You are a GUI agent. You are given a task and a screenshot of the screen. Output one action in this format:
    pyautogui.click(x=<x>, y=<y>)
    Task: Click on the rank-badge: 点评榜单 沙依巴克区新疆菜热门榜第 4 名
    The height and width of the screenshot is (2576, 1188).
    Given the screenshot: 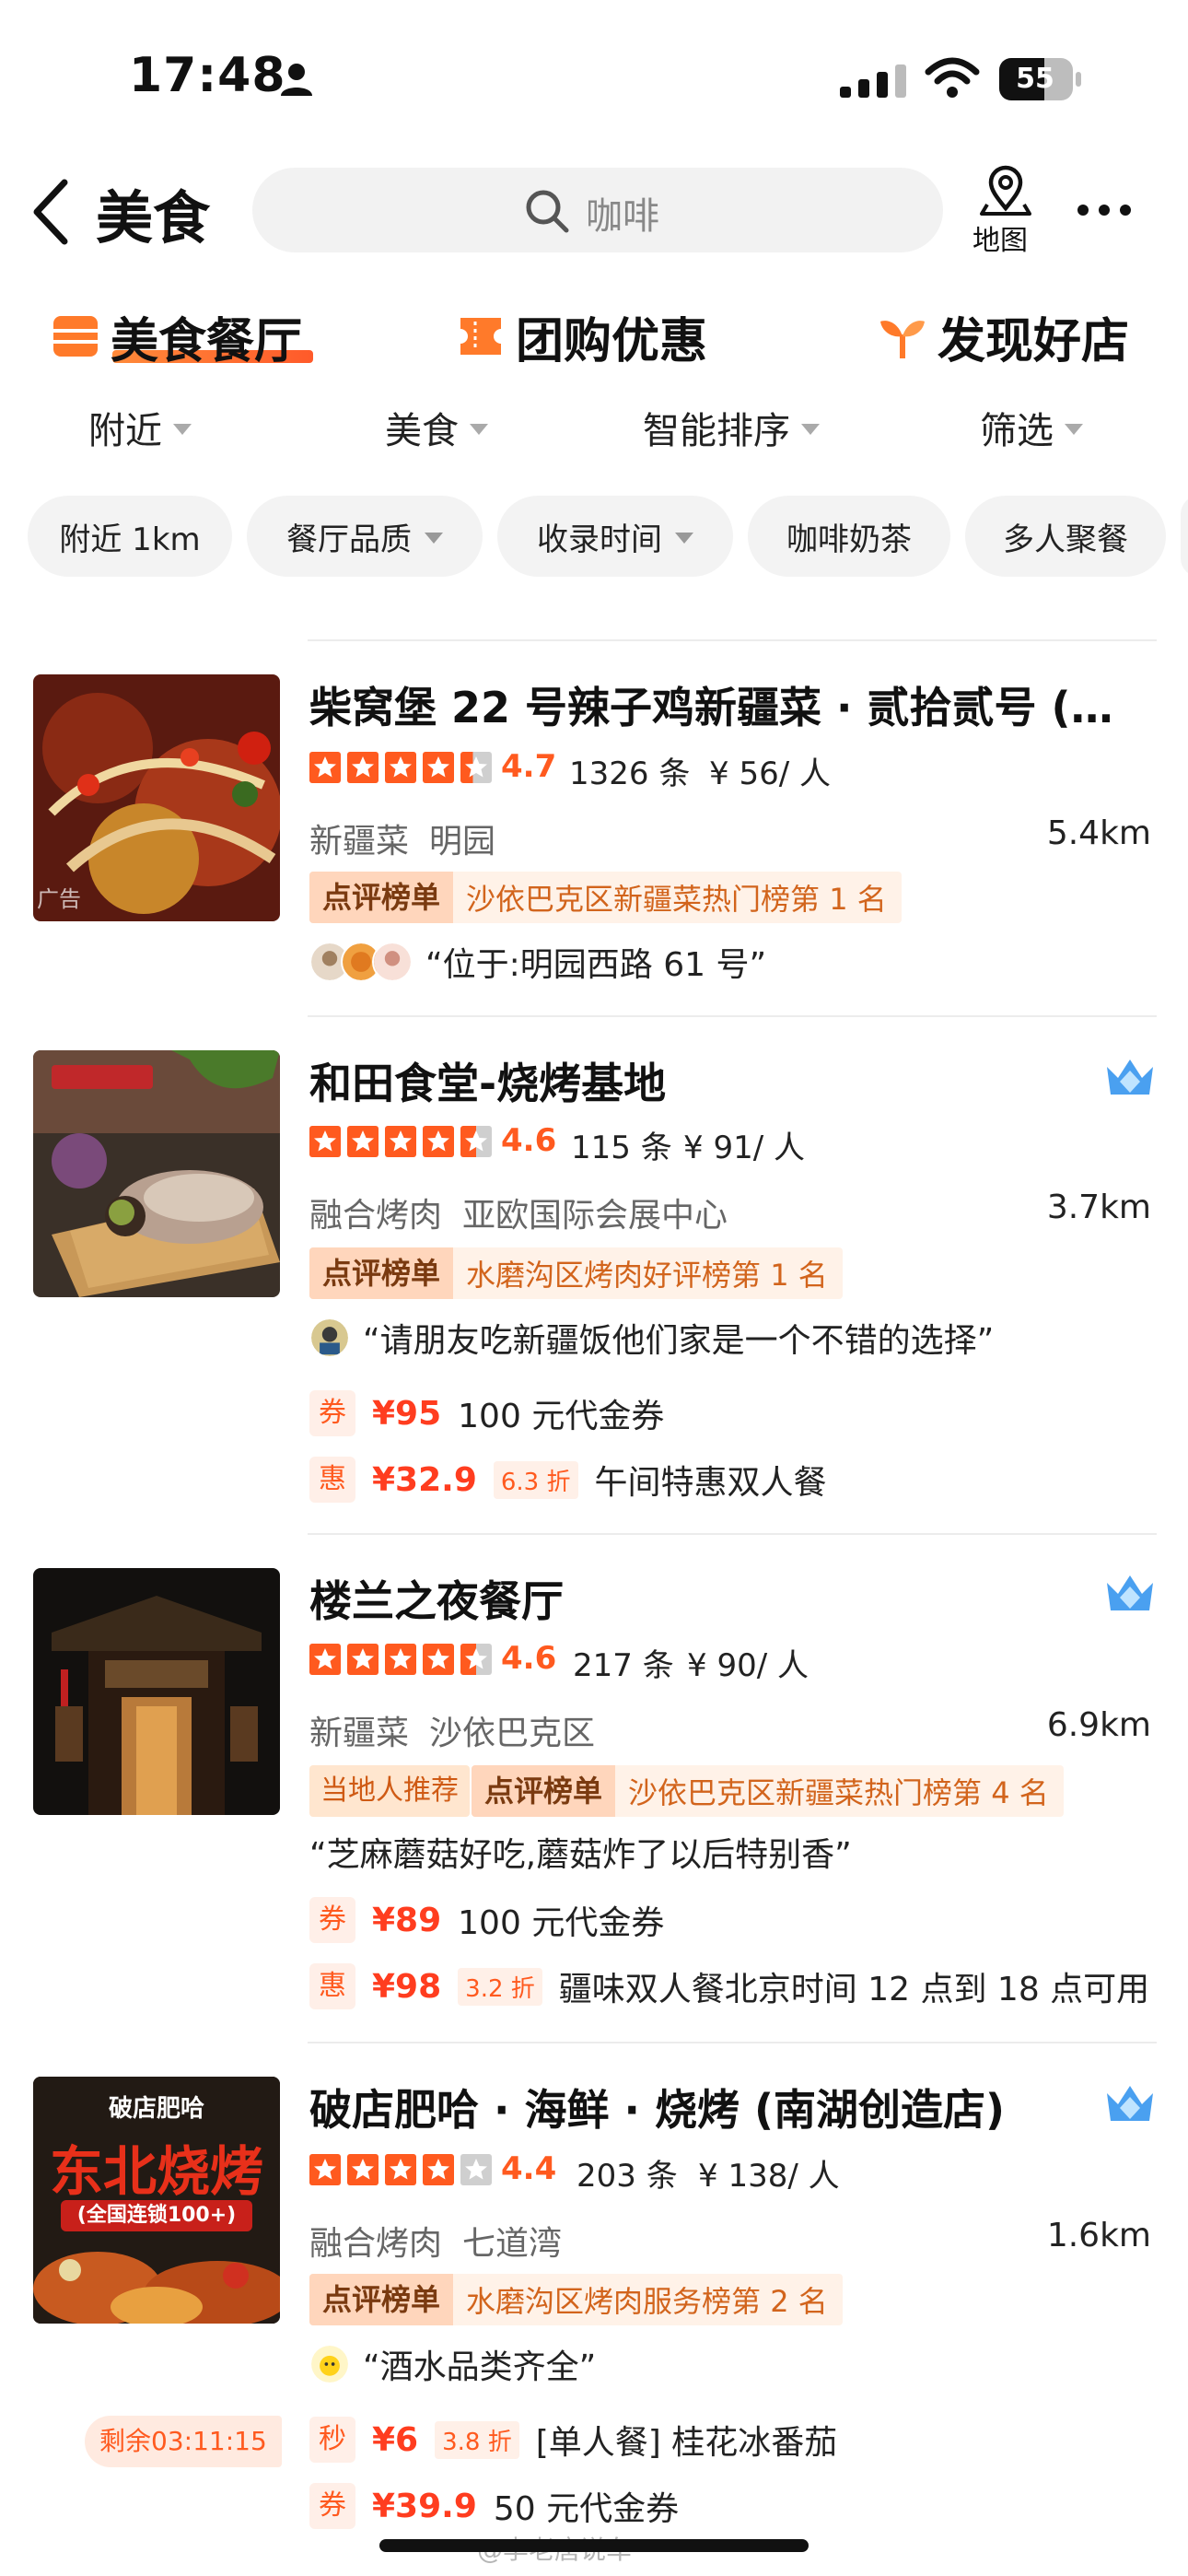 What is the action you would take?
    pyautogui.click(x=768, y=1791)
    